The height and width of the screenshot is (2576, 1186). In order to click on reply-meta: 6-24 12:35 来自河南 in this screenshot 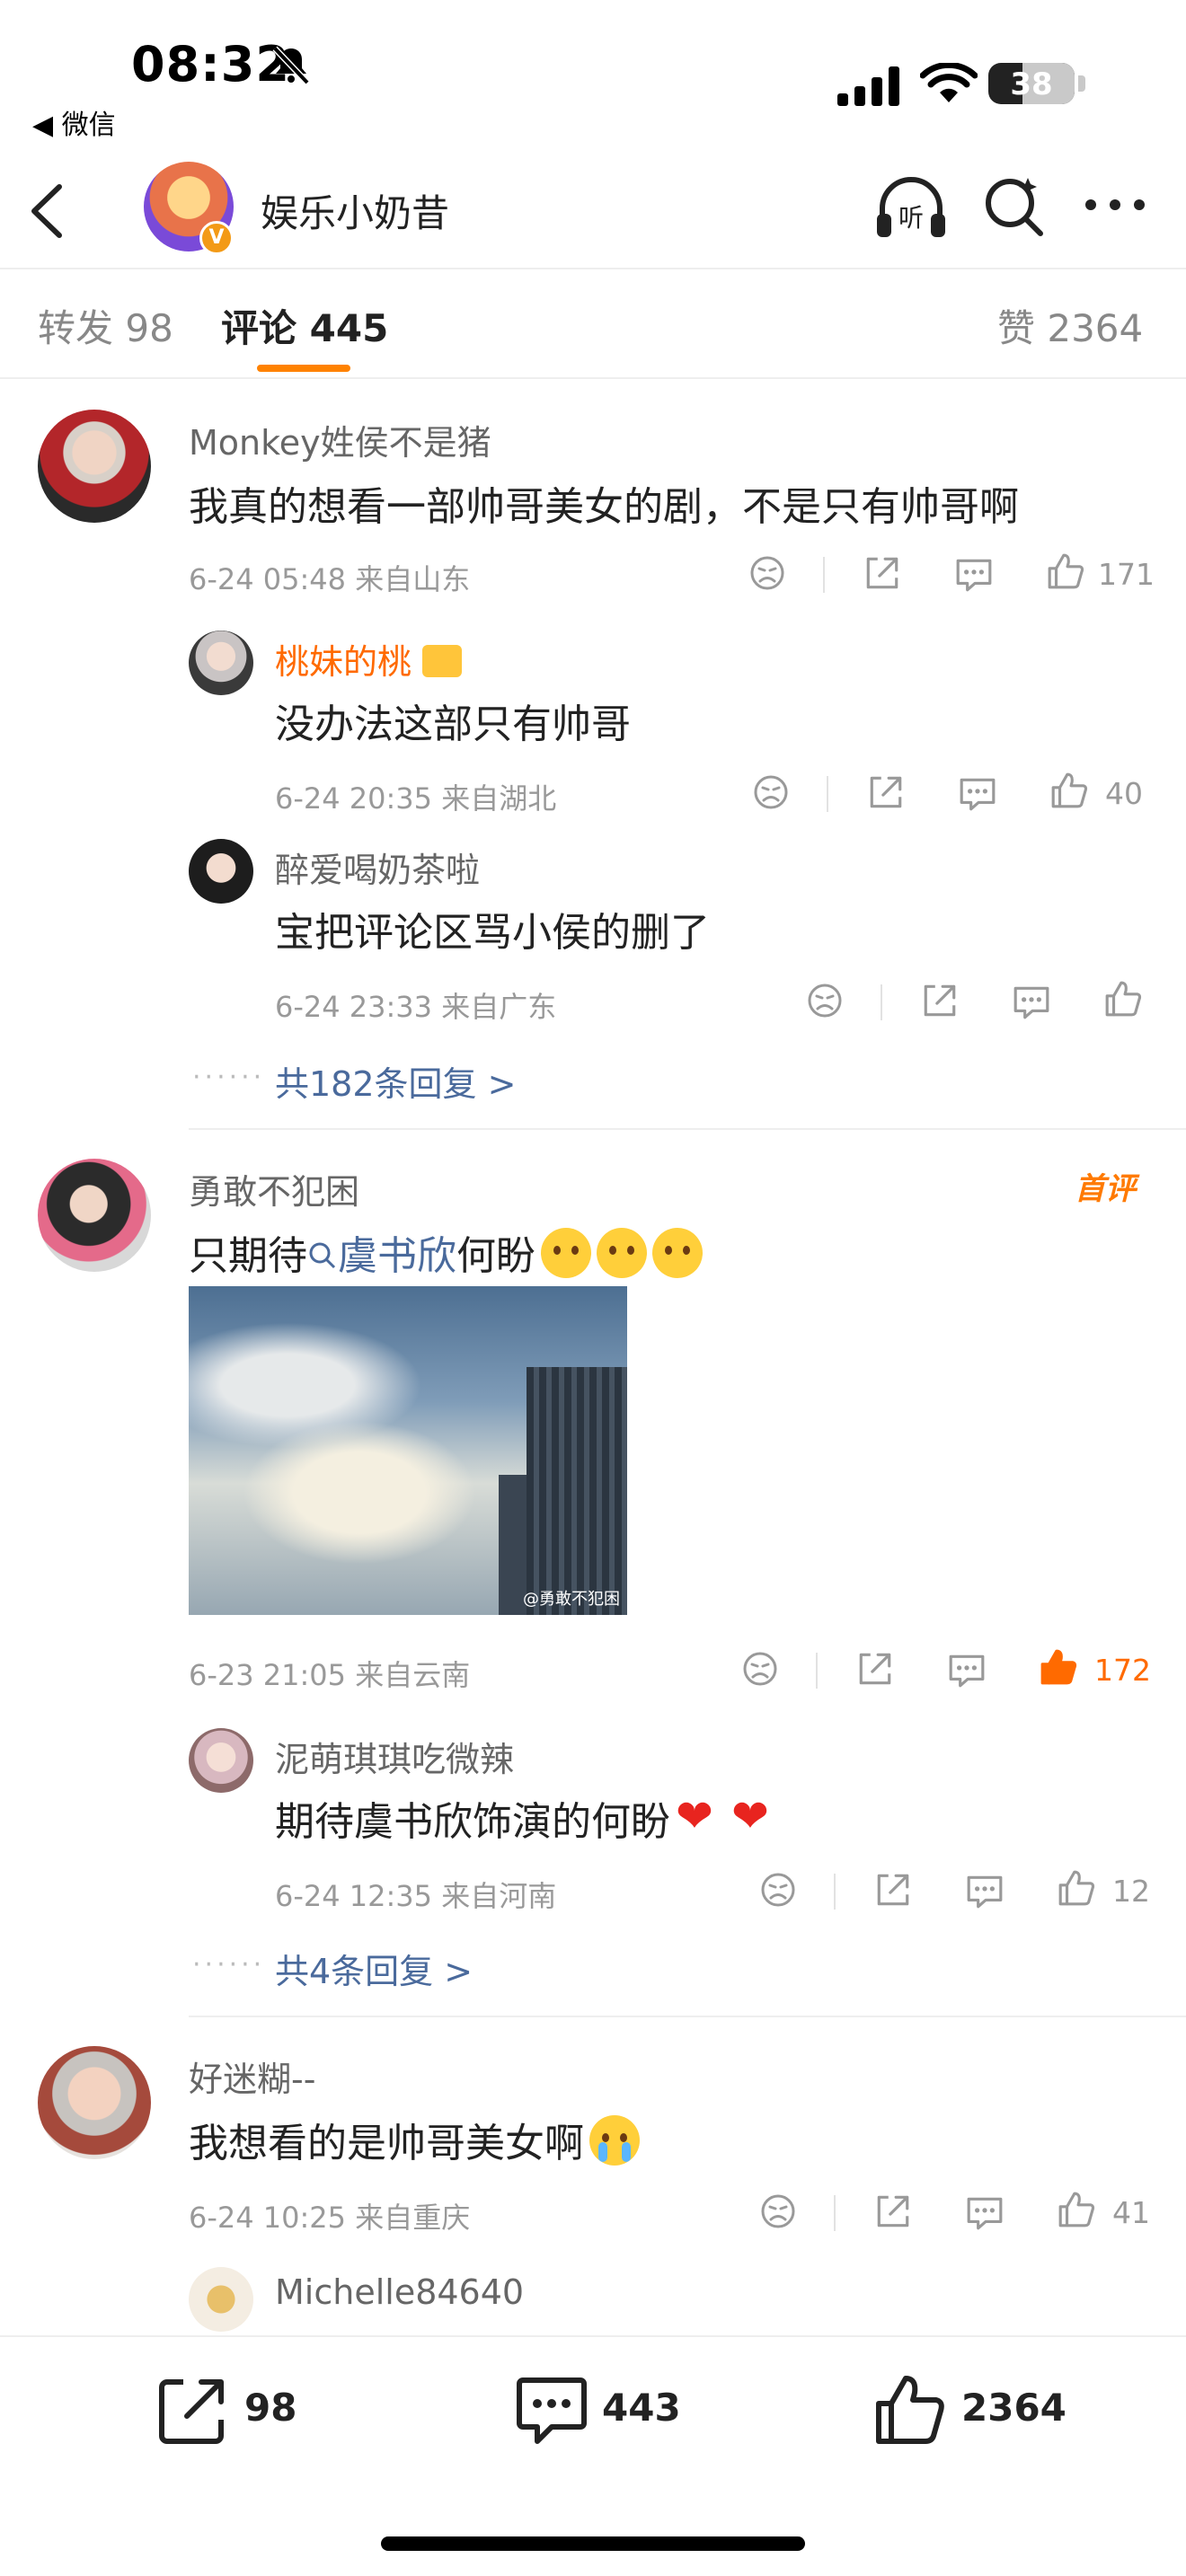, I will do `click(416, 1896)`.